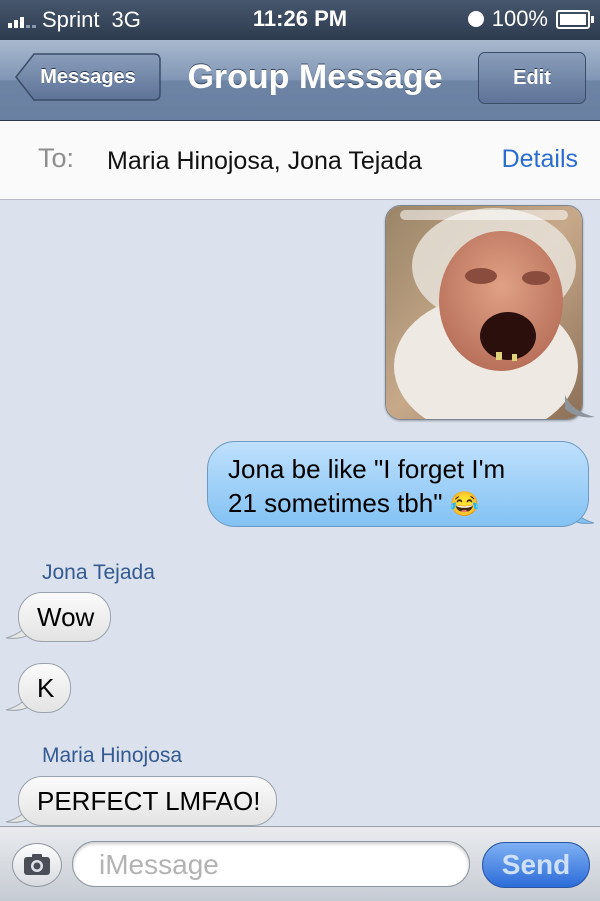 The width and height of the screenshot is (600, 901). I want to click on photo-bubble-tail, so click(580, 406).